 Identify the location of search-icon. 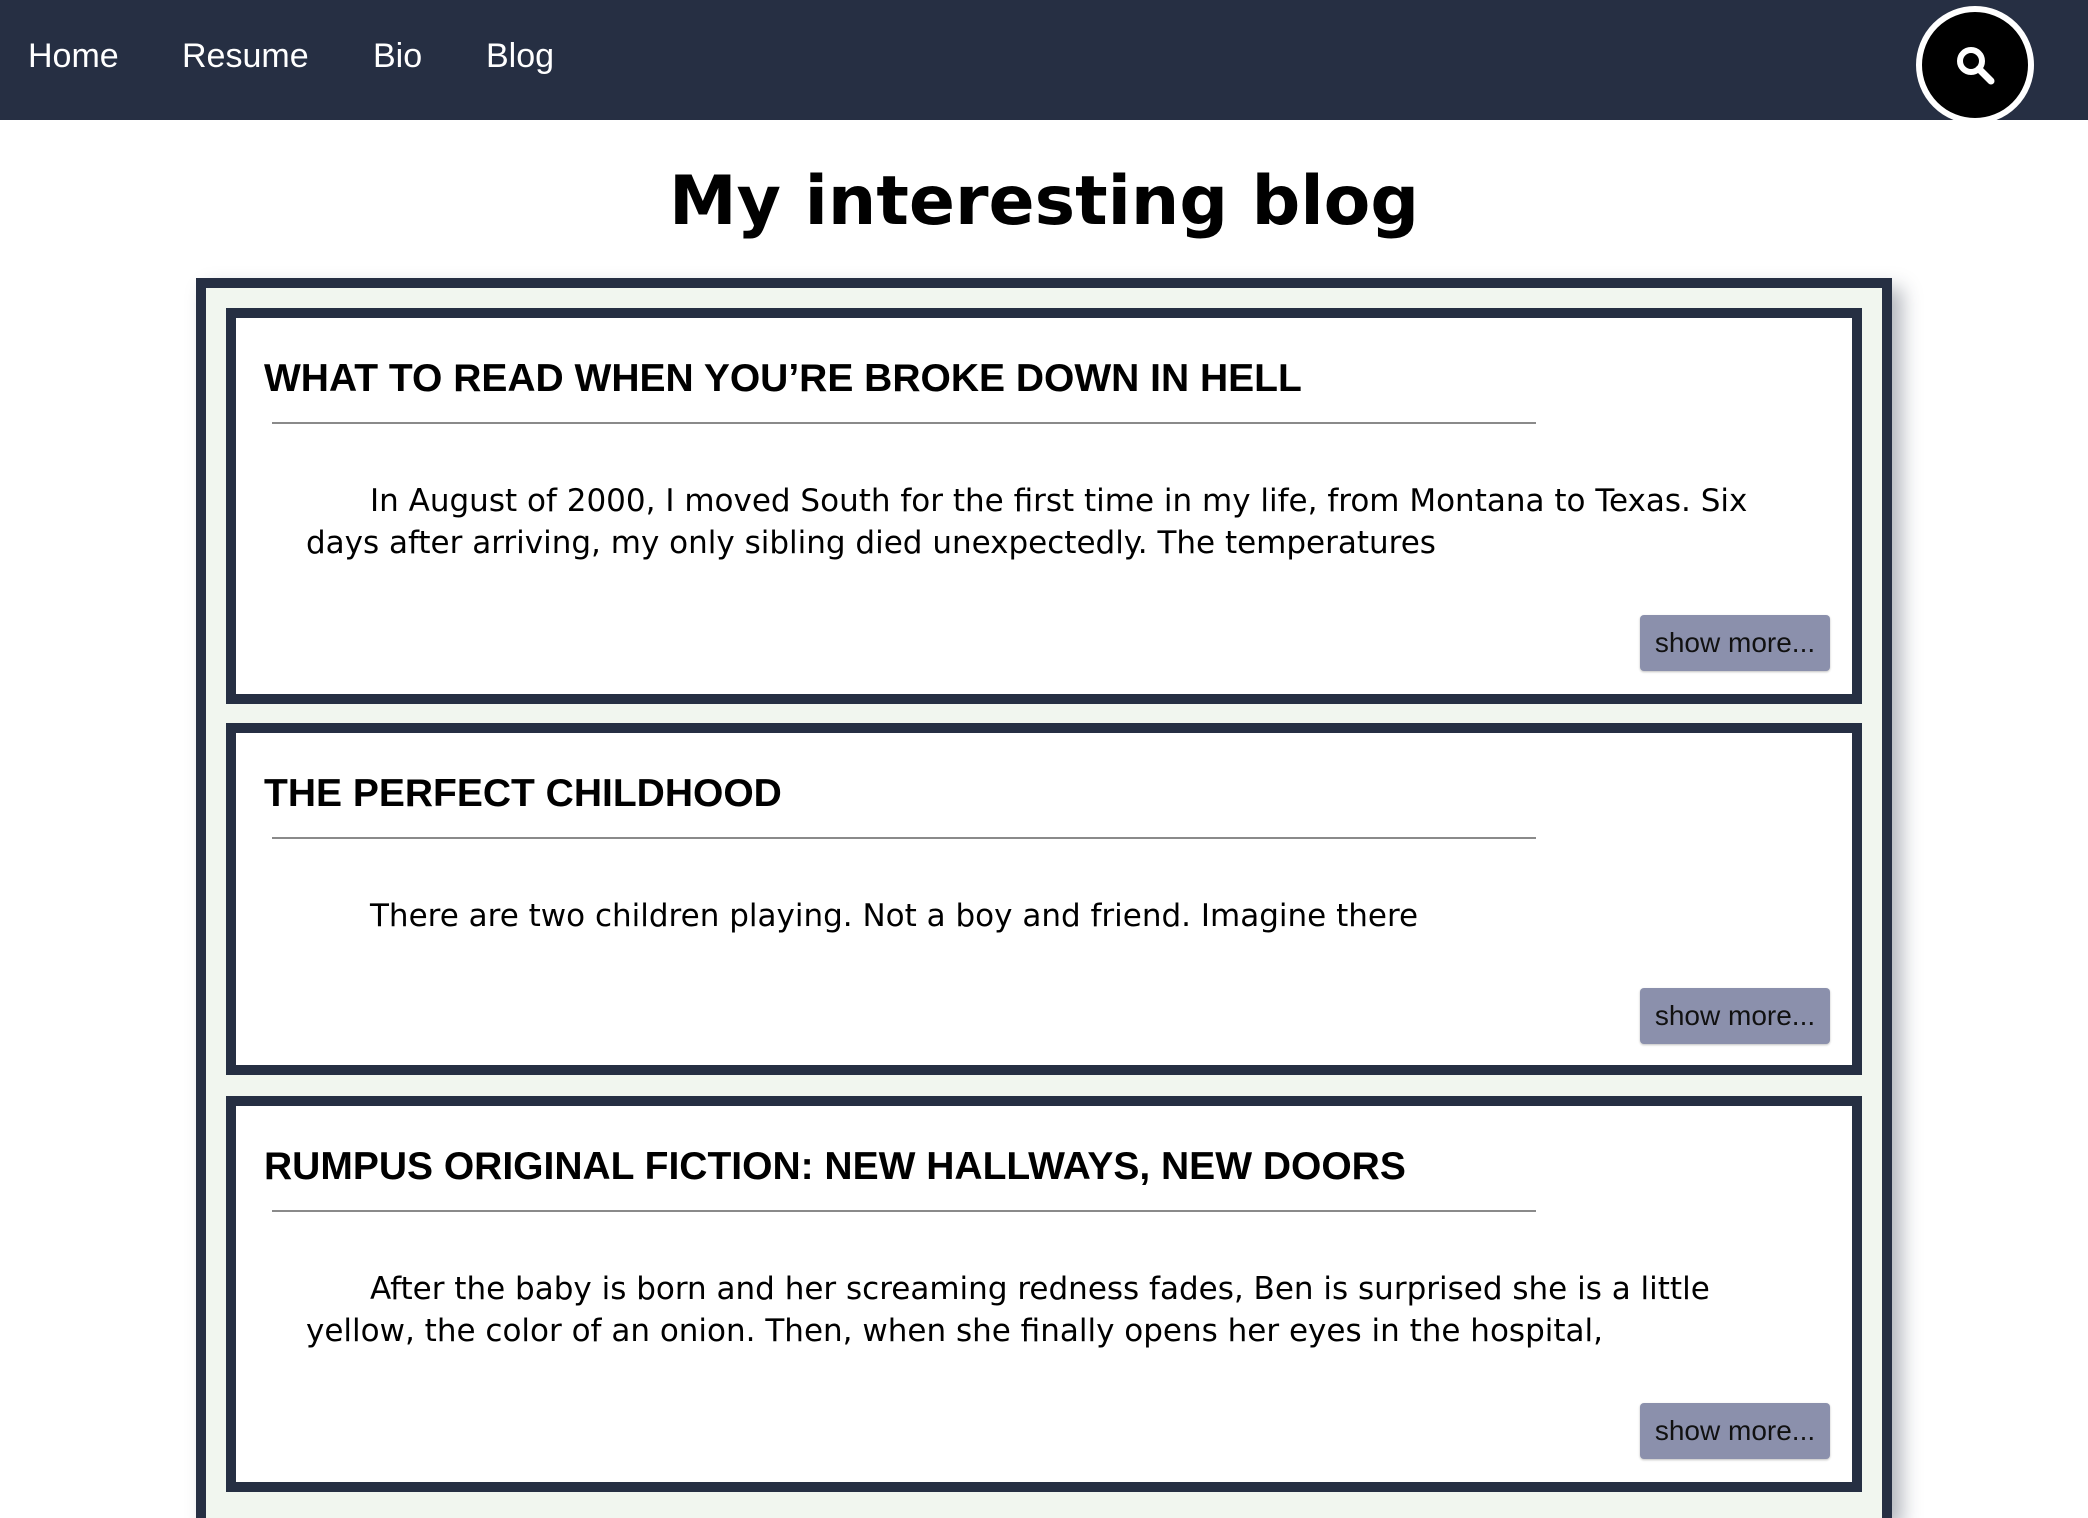
(1976, 66).